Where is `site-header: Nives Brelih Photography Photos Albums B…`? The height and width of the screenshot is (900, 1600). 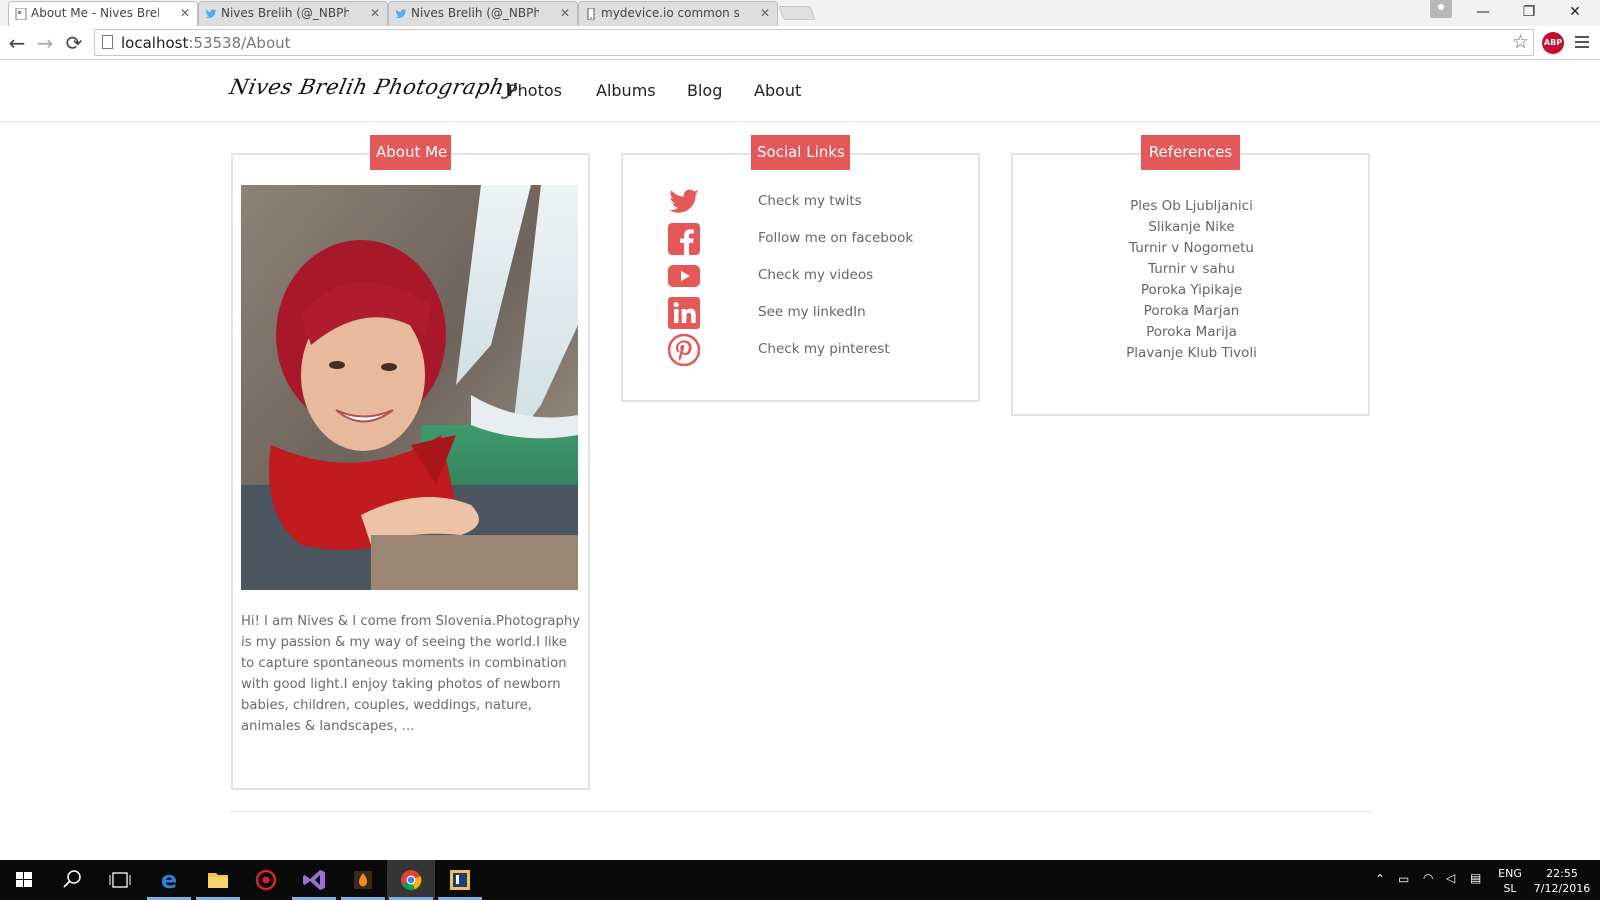
site-header: Nives Brelih Photography Photos Albums B… is located at coordinates (800, 91).